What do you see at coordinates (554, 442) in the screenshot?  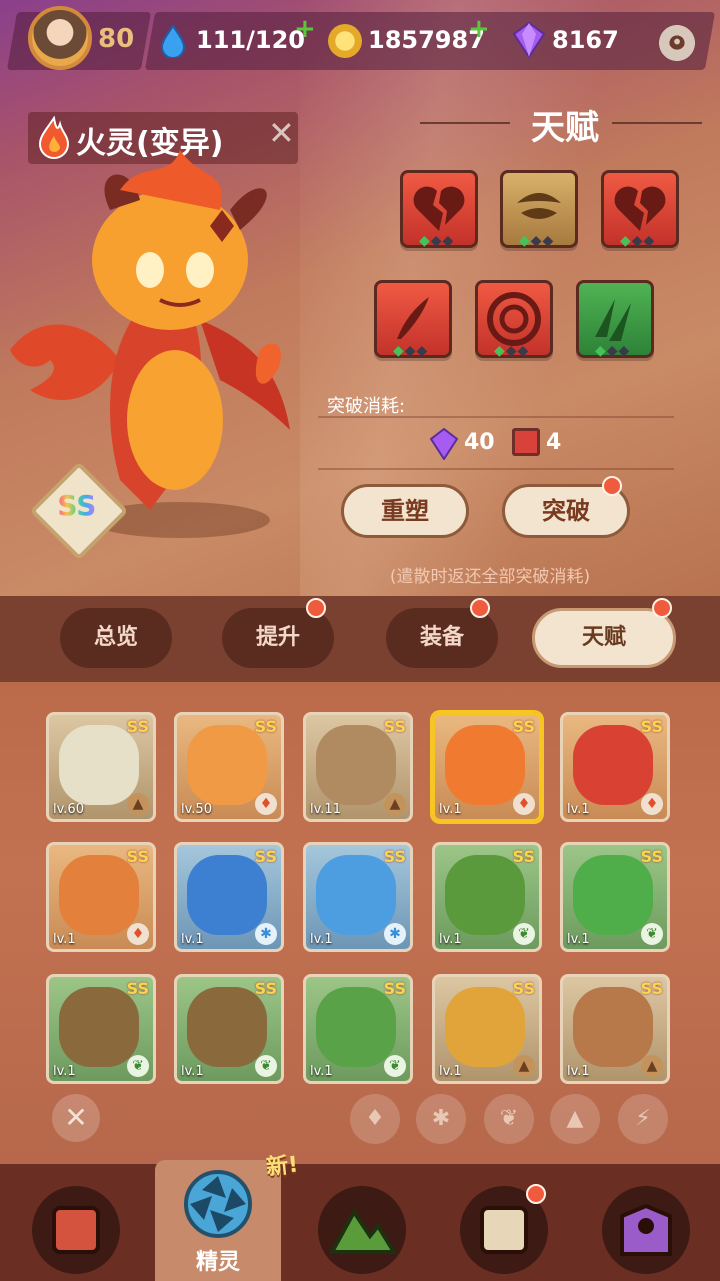 I see `cost-book-amount: 4` at bounding box center [554, 442].